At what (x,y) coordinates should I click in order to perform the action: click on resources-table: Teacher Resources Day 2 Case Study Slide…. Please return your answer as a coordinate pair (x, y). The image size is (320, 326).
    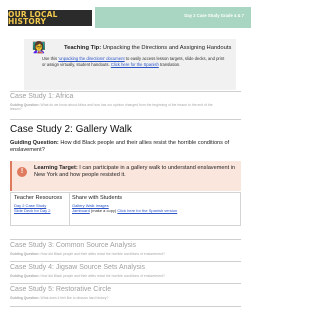
    Looking at the image, I should click on (125, 209).